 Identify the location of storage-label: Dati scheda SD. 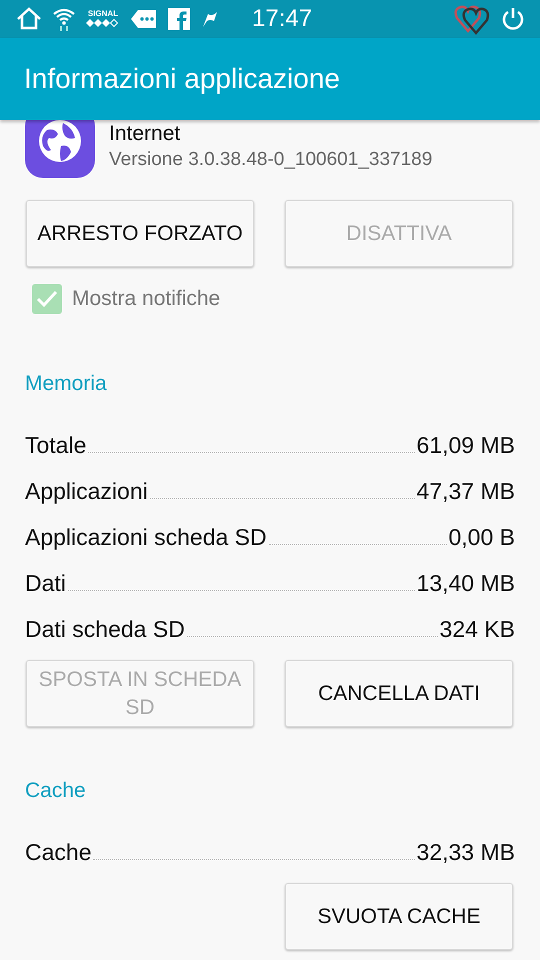
(105, 629).